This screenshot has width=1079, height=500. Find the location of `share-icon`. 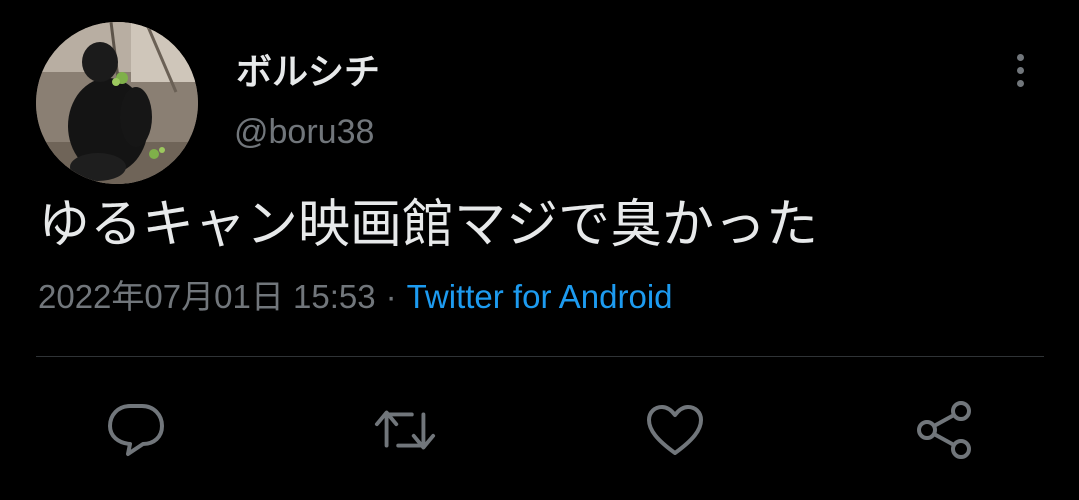

share-icon is located at coordinates (944, 430).